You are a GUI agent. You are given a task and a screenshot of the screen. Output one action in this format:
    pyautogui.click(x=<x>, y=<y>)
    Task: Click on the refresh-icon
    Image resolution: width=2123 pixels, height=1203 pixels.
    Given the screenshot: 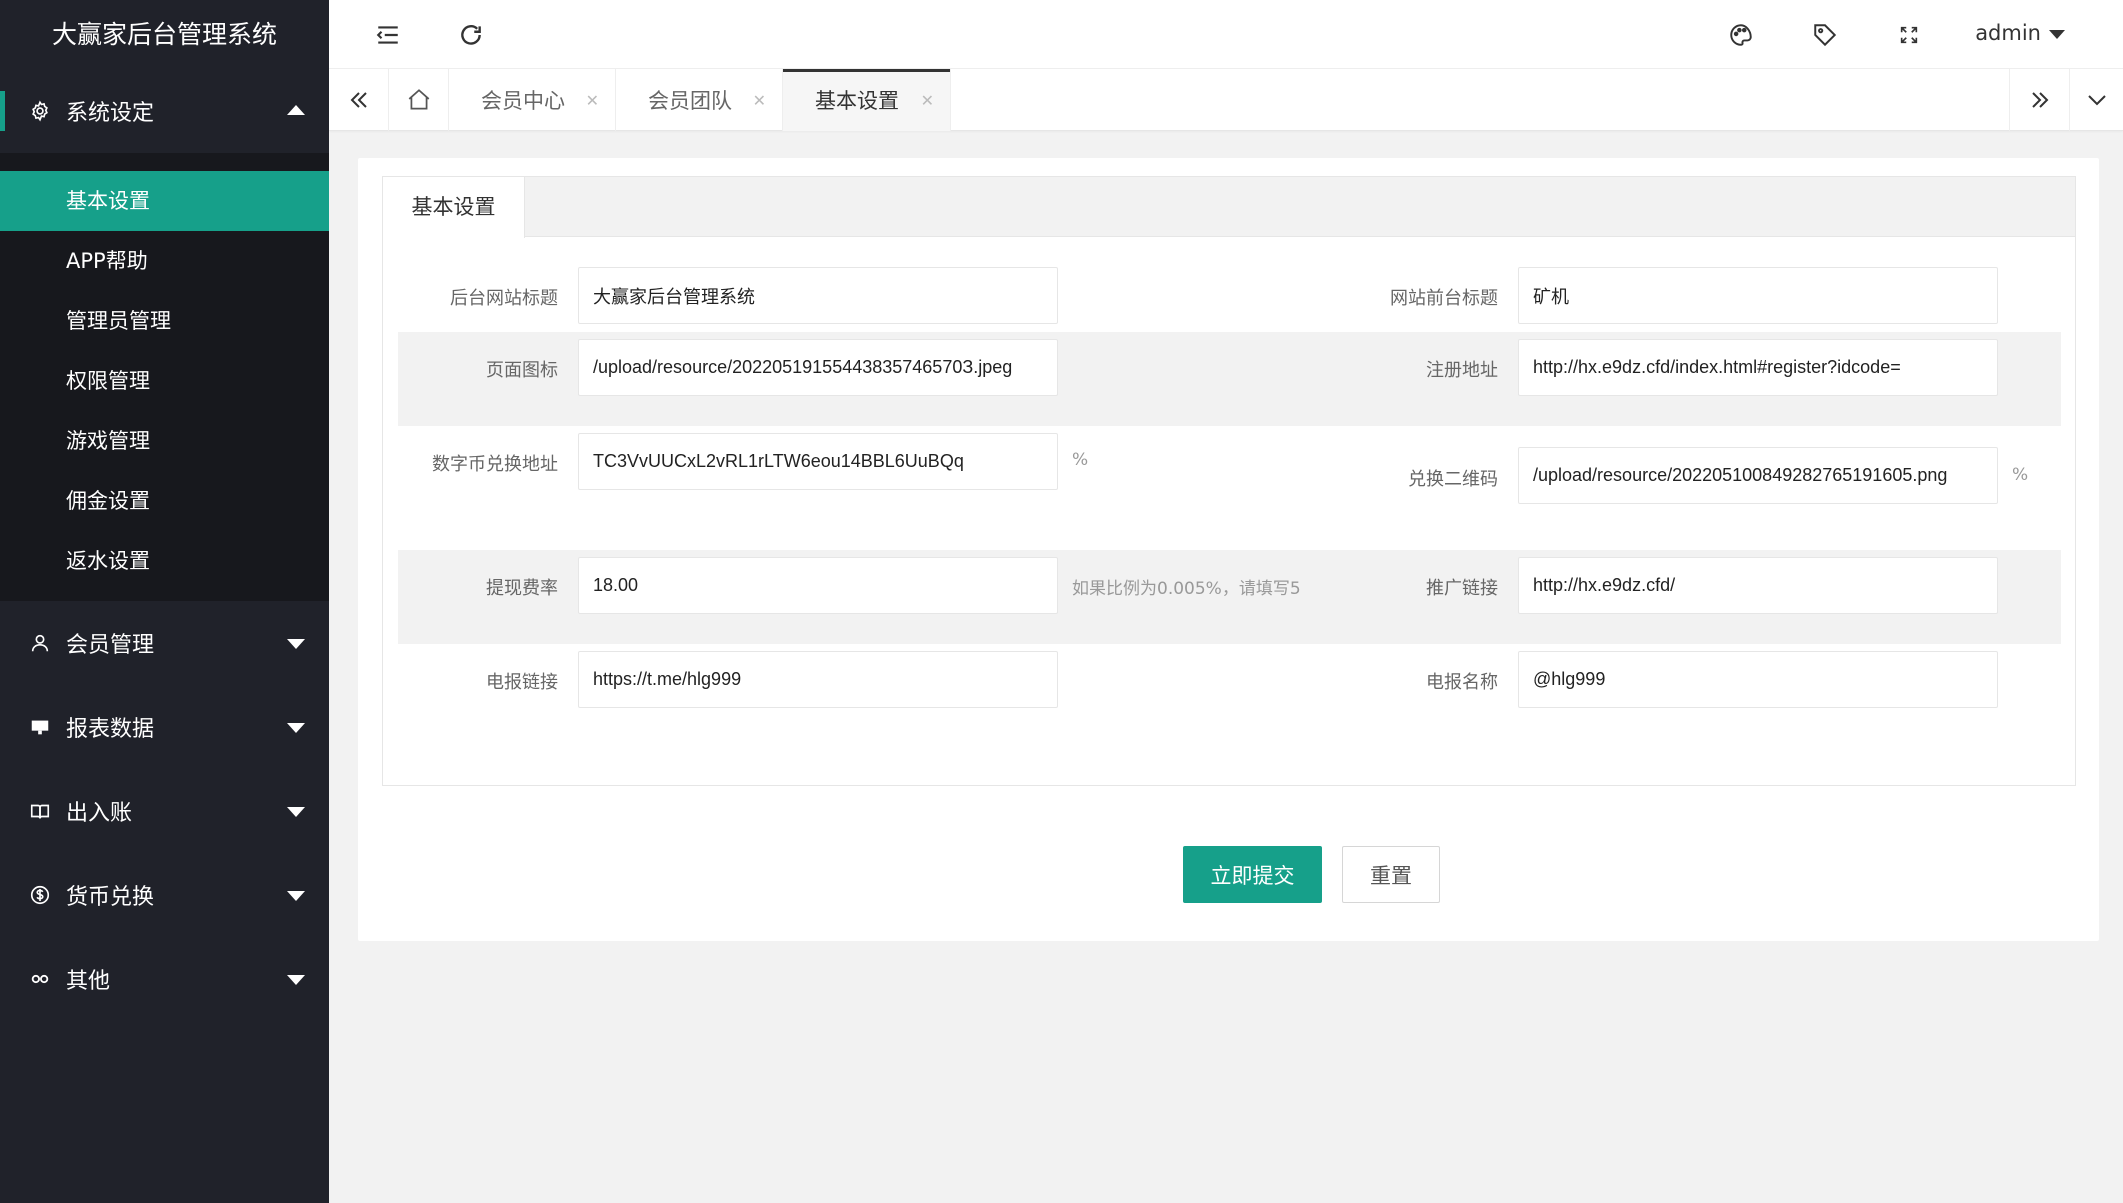 What is the action you would take?
    pyautogui.click(x=471, y=35)
    